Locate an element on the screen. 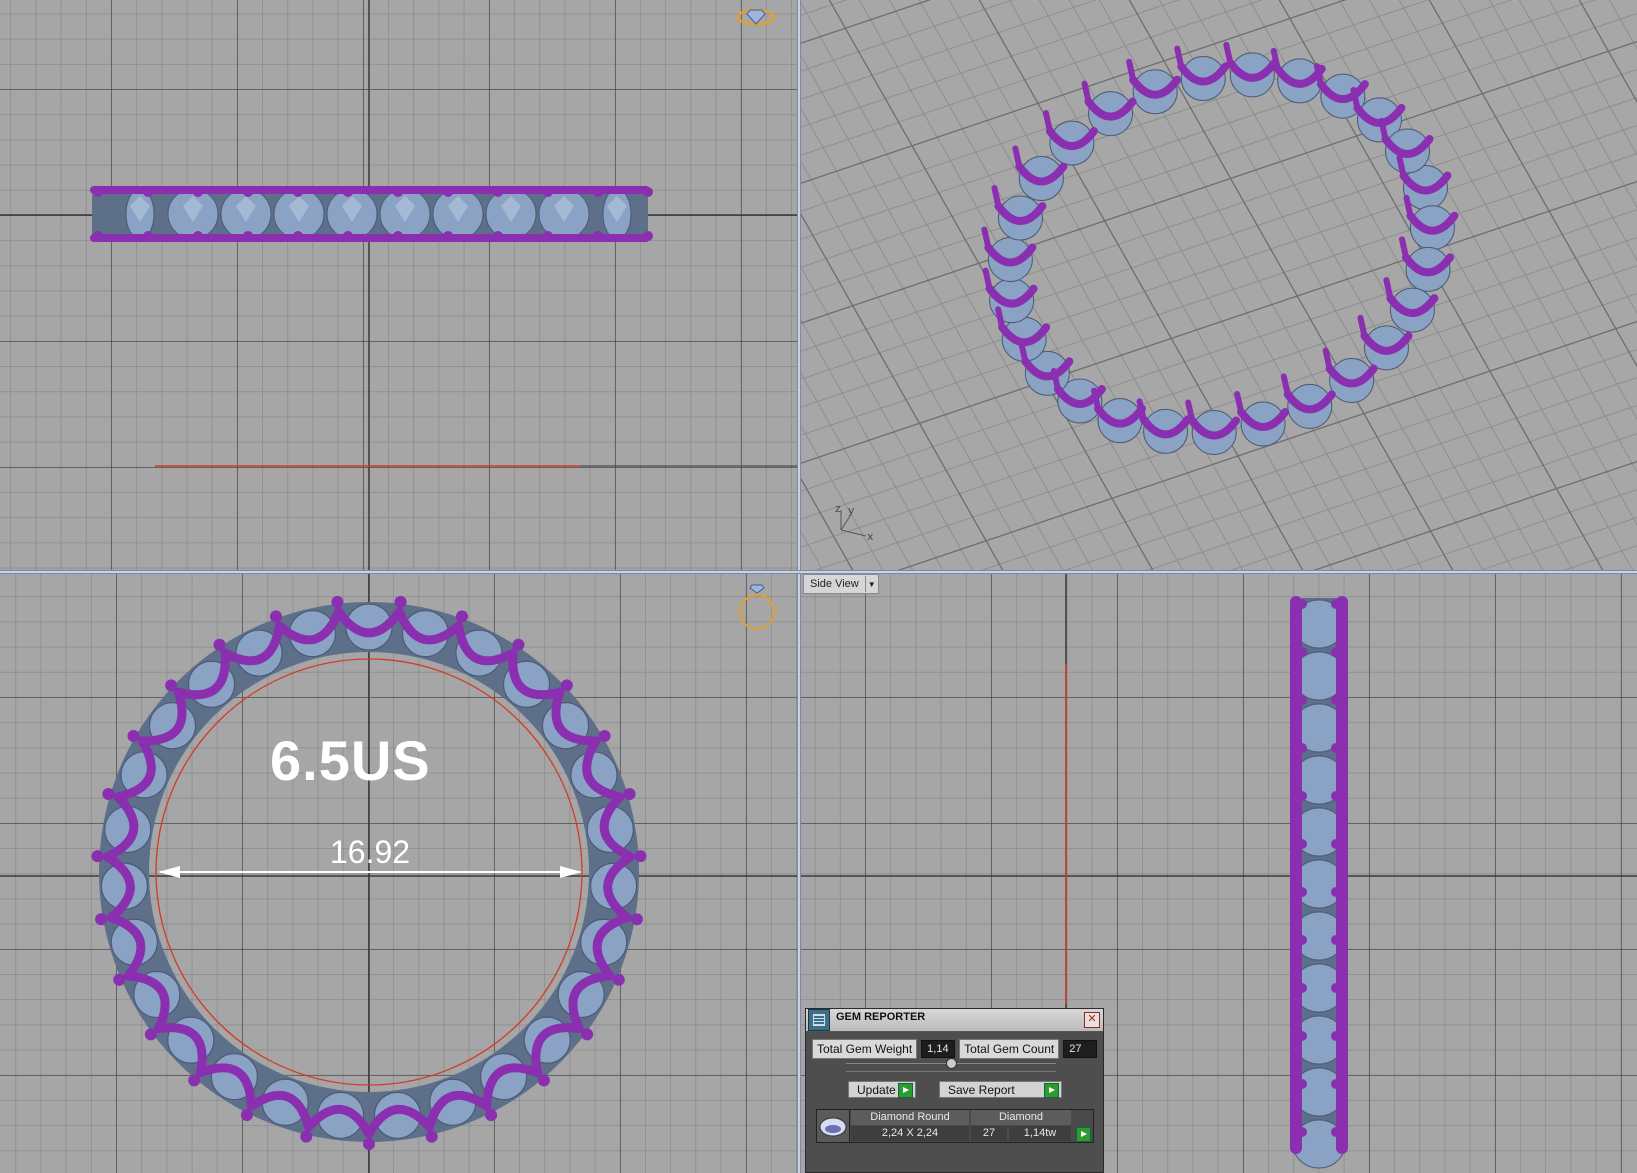  update-button-label: Update is located at coordinates (876, 1089).